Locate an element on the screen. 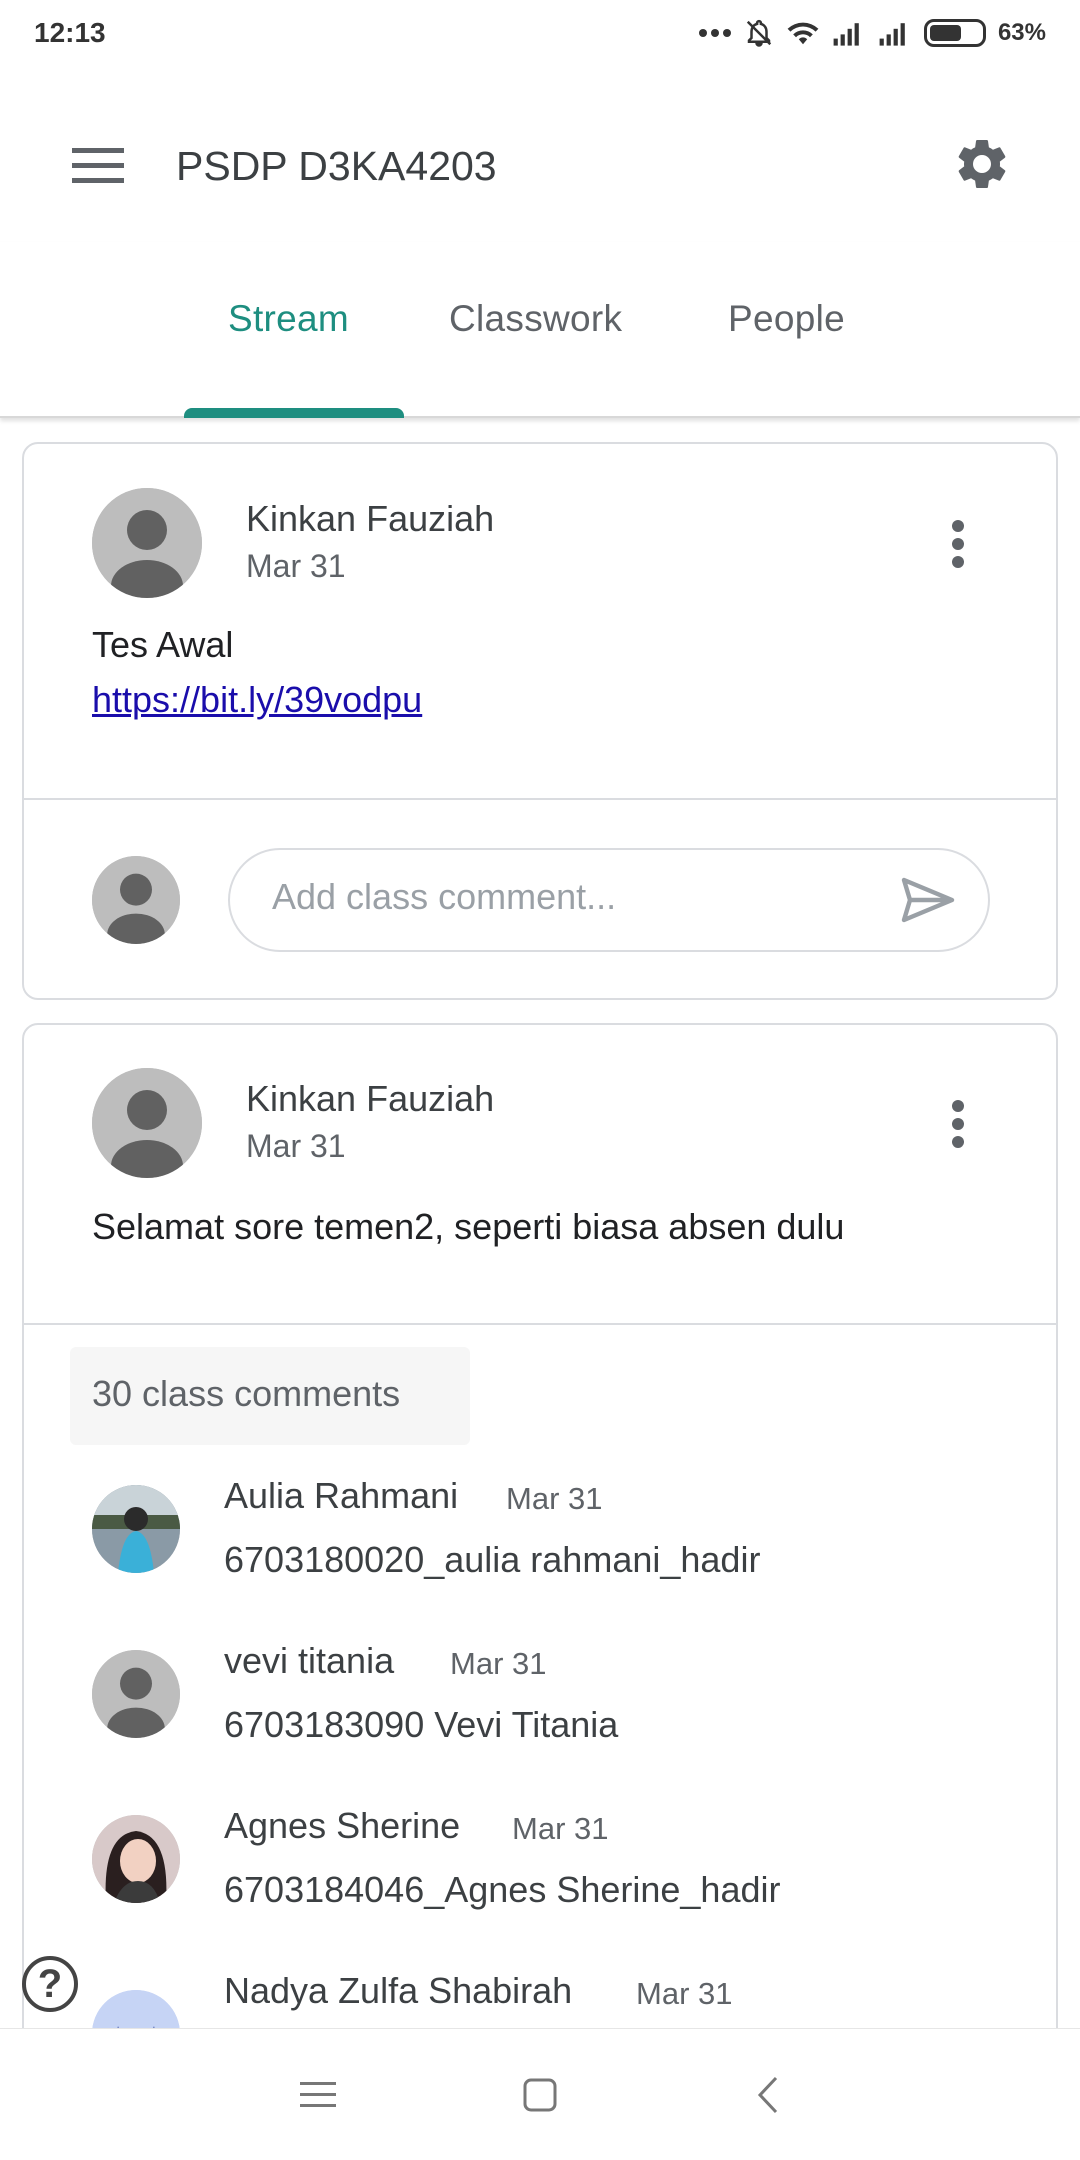 The image size is (1080, 2160). chevron-left-icon is located at coordinates (767, 2095).